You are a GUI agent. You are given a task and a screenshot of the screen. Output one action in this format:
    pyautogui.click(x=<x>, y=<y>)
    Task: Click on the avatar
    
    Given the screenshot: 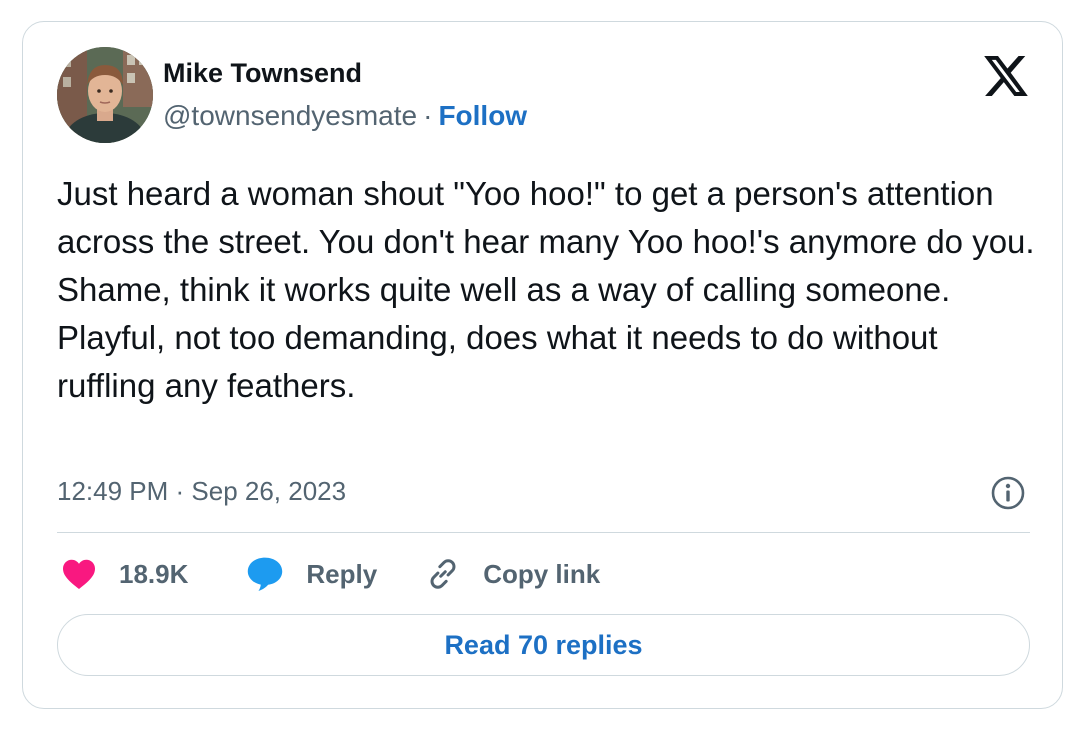 What is the action you would take?
    pyautogui.click(x=105, y=95)
    